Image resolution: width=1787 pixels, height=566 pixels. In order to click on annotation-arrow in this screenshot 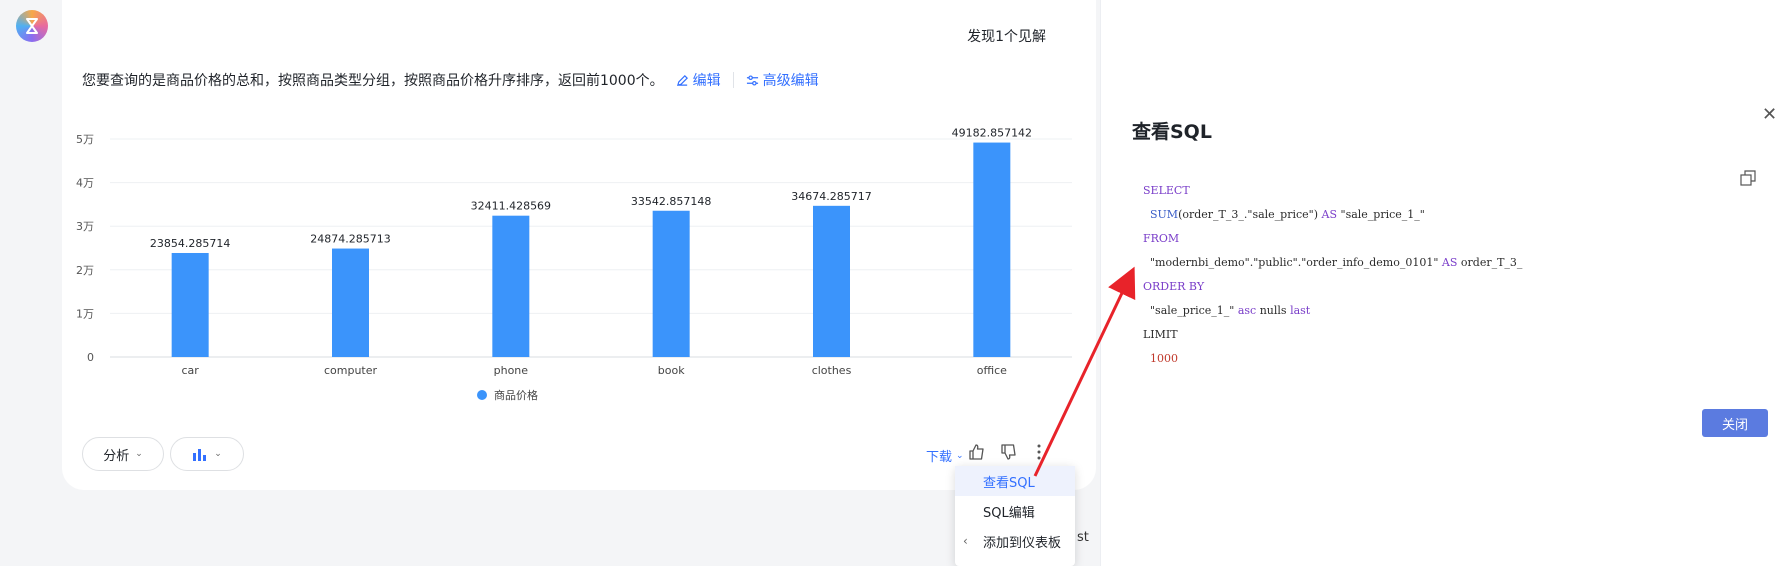, I will do `click(1084, 371)`.